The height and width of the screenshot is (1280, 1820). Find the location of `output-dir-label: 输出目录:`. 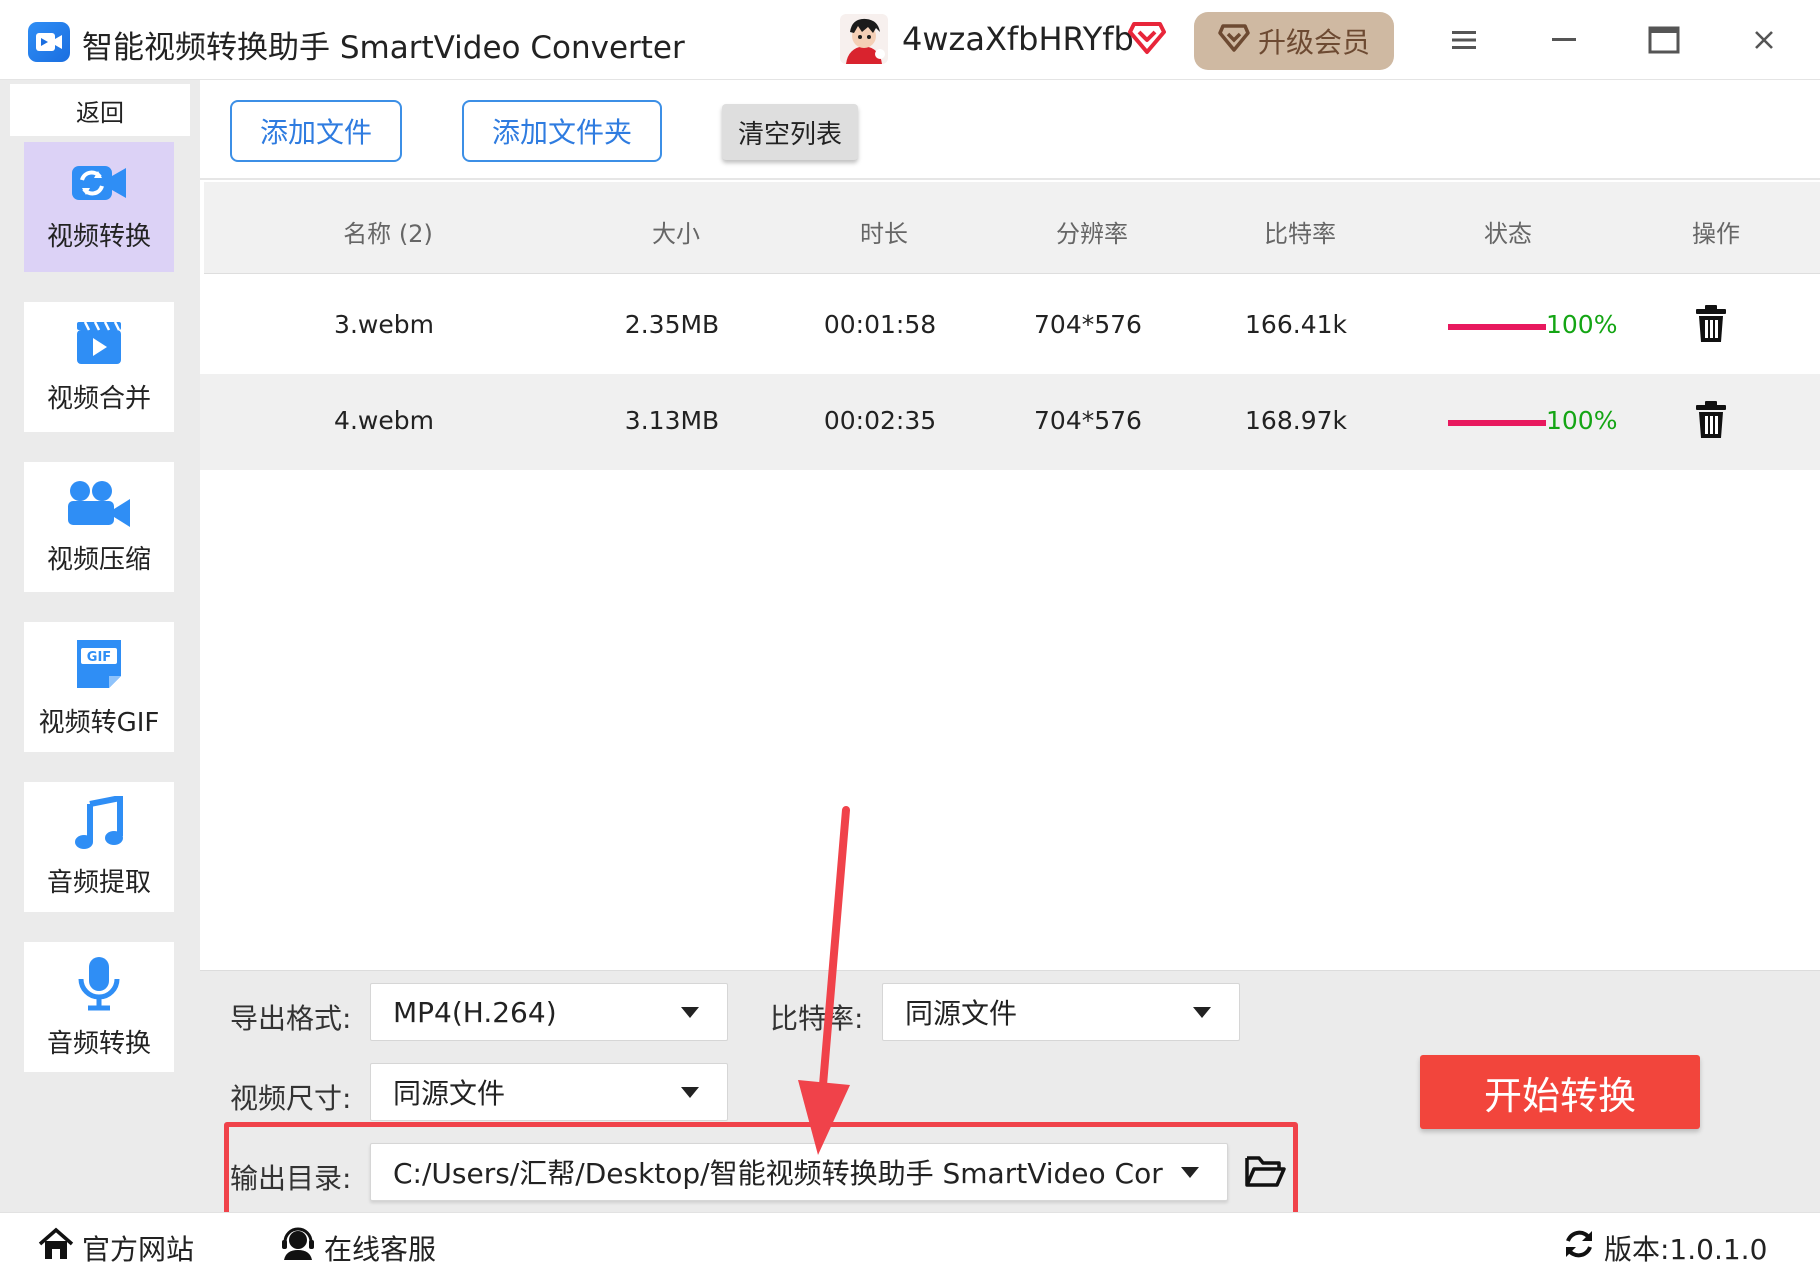

output-dir-label: 输出目录: is located at coordinates (291, 1178).